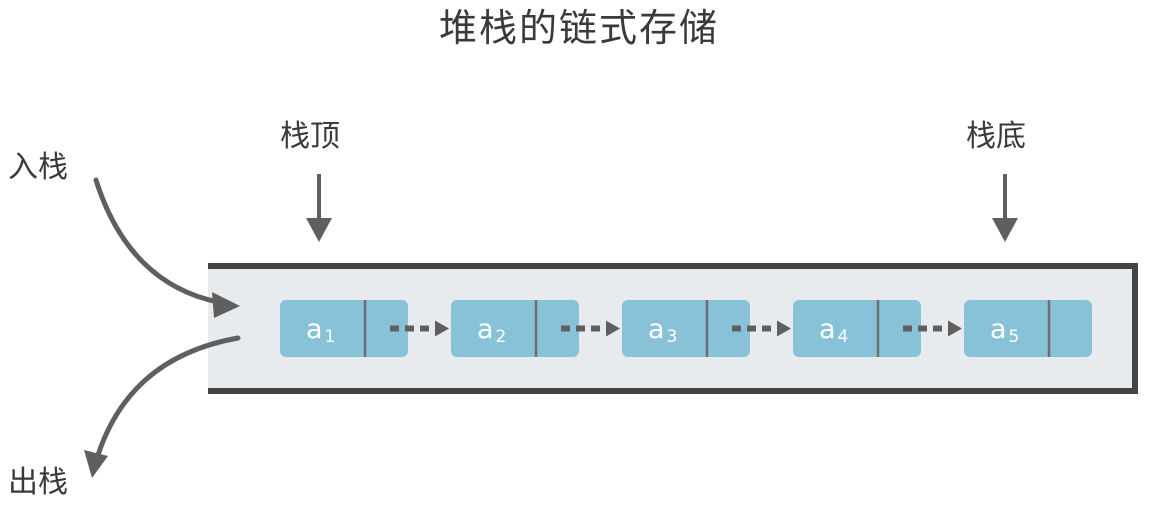 The height and width of the screenshot is (509, 1158). What do you see at coordinates (1005, 208) in the screenshot?
I see `stack-bottom-arrow` at bounding box center [1005, 208].